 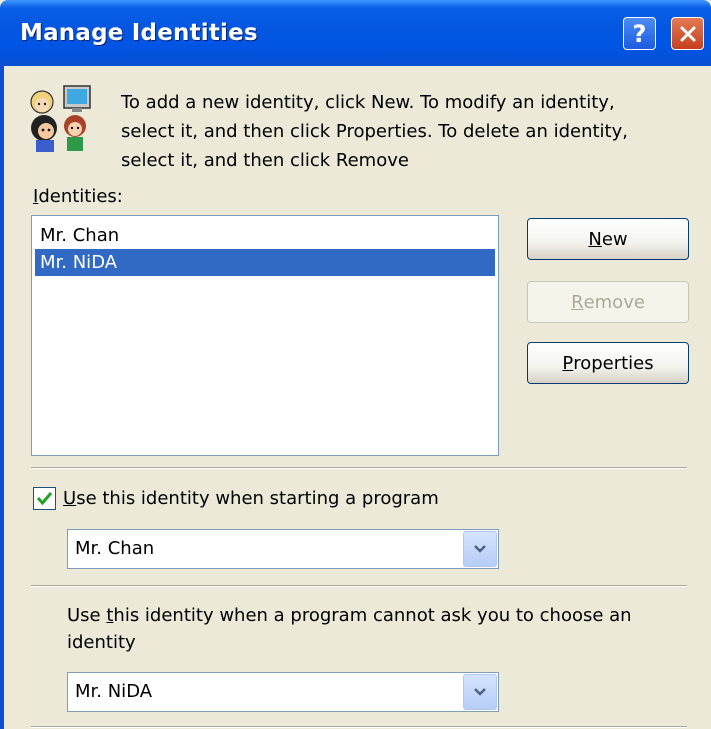 I want to click on instructions-line: select it, and then click Remove, so click(x=265, y=160).